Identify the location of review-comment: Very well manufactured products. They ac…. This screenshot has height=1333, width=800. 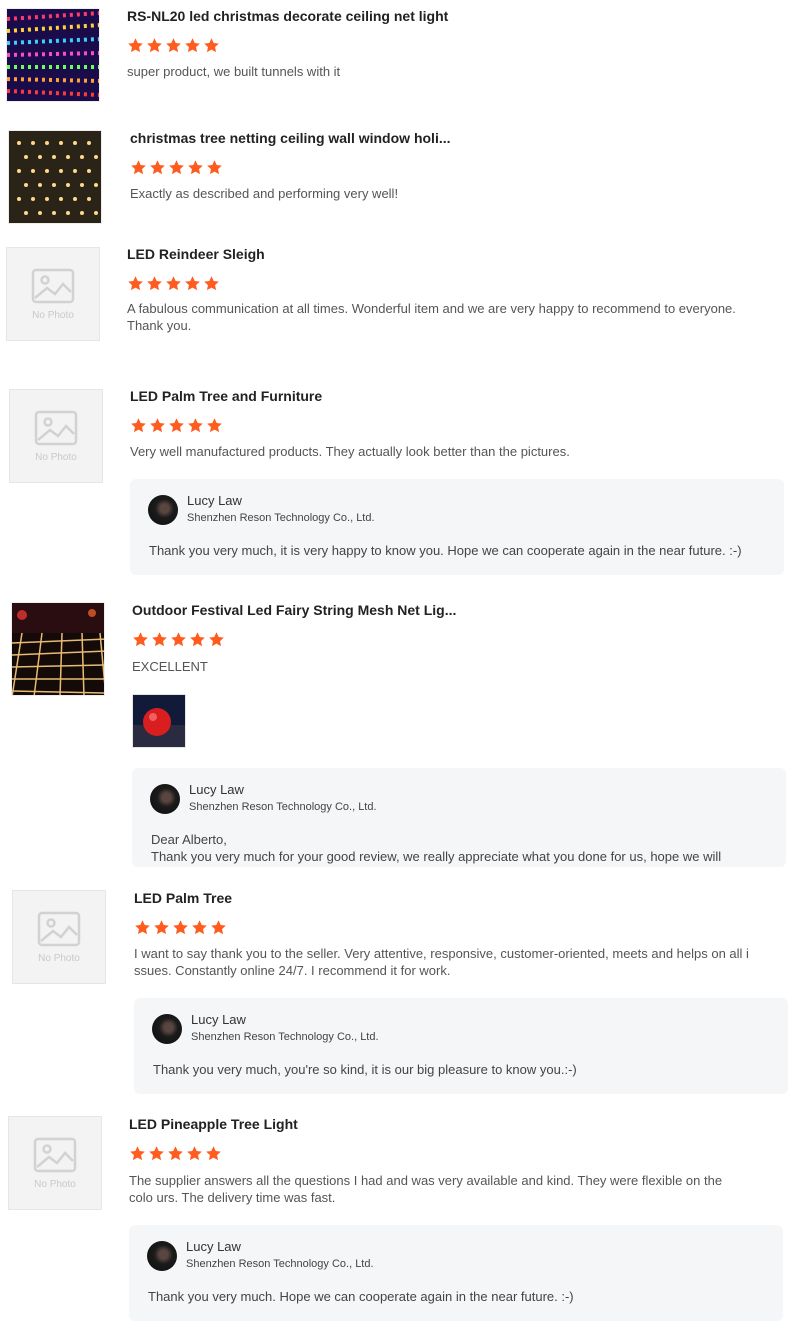
(350, 451).